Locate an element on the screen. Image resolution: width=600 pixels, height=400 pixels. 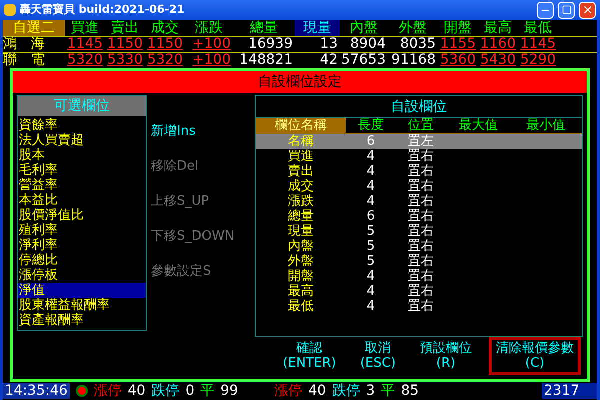
field-row: 最低 4 置右 is located at coordinates (419, 306).